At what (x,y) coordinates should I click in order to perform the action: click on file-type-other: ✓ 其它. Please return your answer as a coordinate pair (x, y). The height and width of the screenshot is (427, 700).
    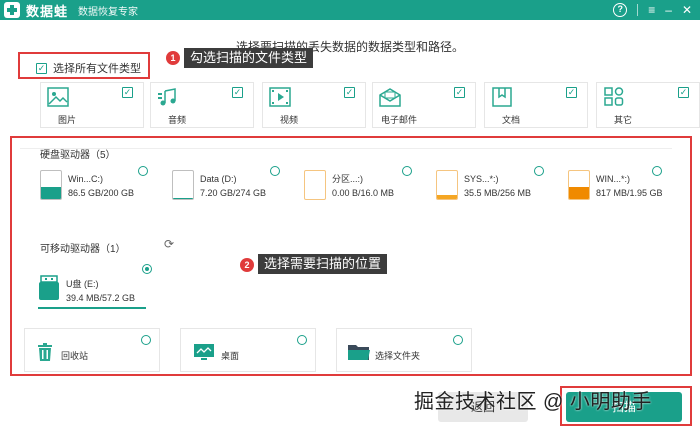
    Looking at the image, I should click on (648, 105).